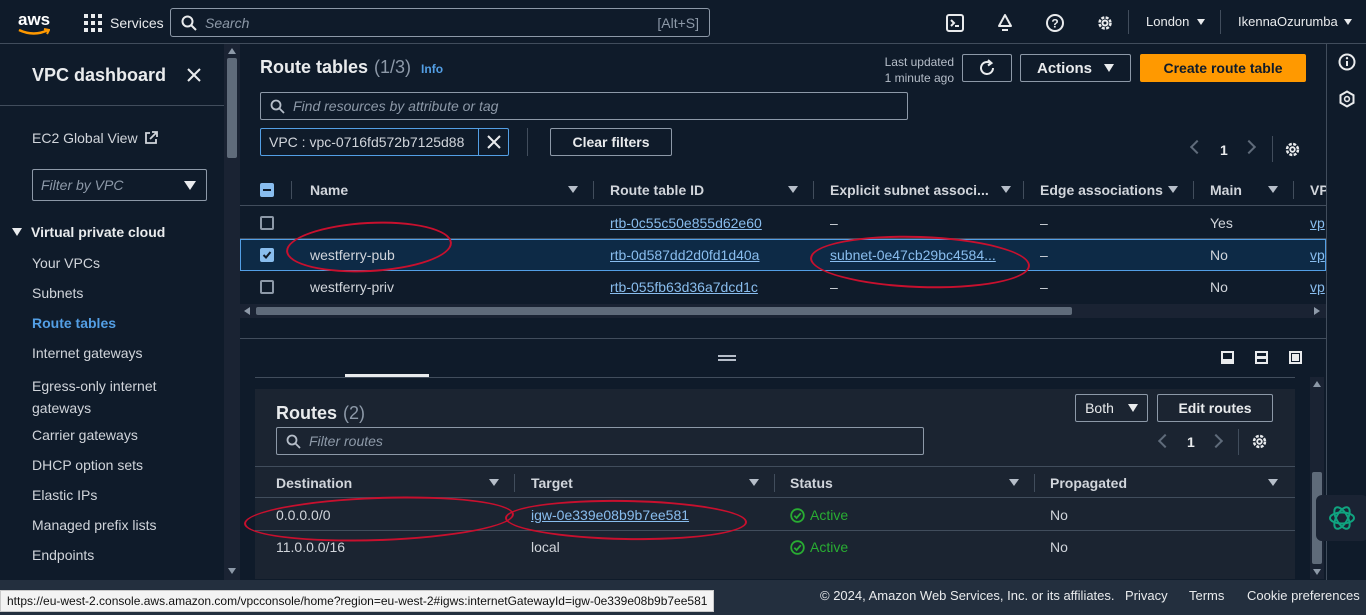  What do you see at coordinates (247, 311) in the screenshot?
I see `scroll-left-arrow-icon` at bounding box center [247, 311].